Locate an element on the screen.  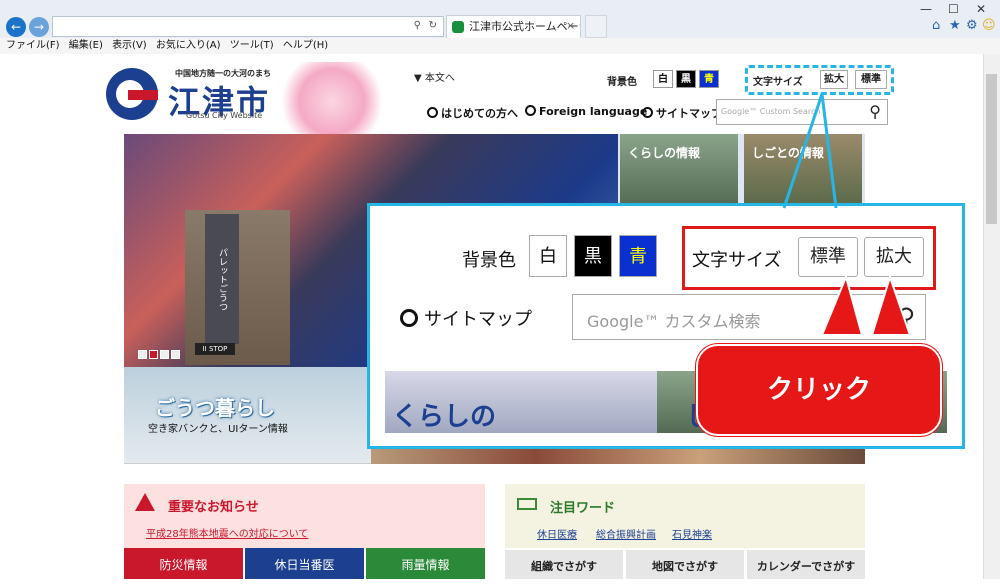
tab-rainfall-info: 雨量情報 is located at coordinates (425, 563).